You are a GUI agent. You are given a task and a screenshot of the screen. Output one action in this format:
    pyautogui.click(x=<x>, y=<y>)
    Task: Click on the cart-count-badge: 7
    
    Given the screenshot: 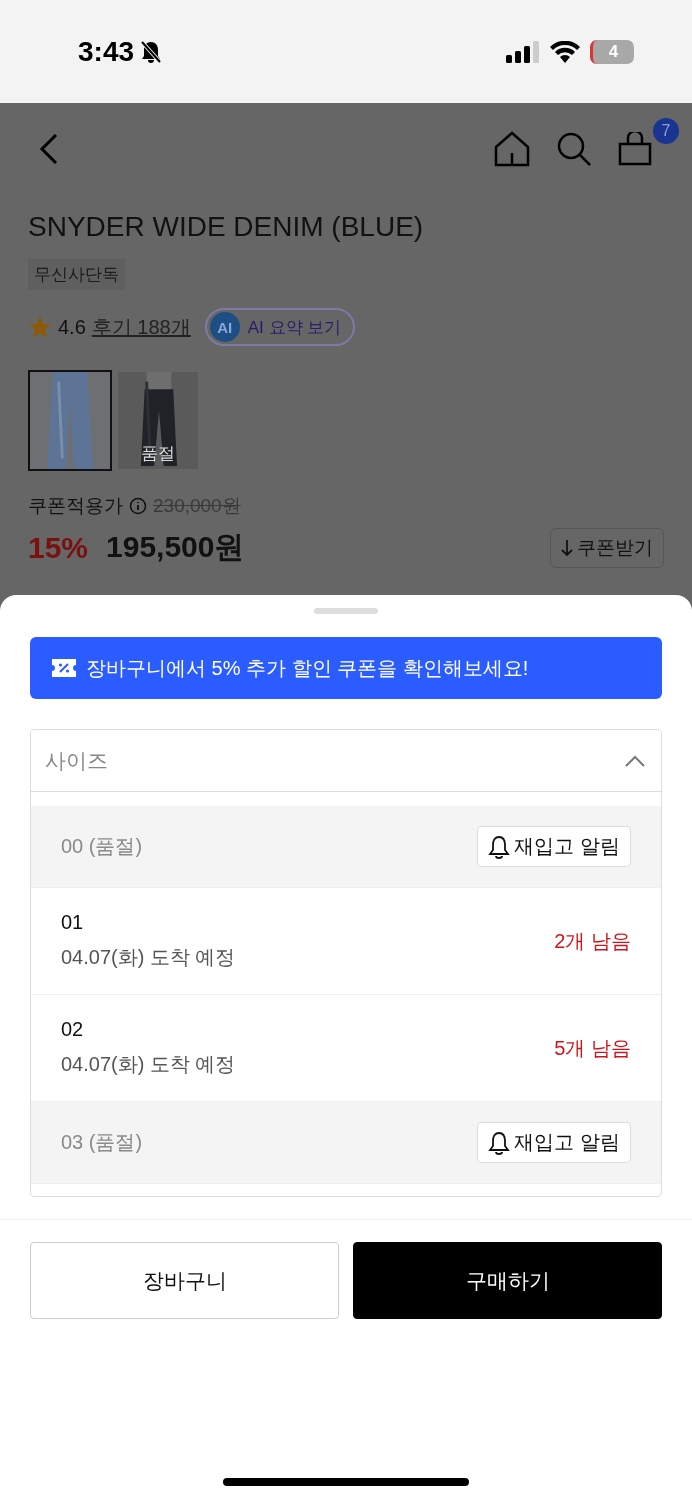 What is the action you would take?
    pyautogui.click(x=666, y=131)
    